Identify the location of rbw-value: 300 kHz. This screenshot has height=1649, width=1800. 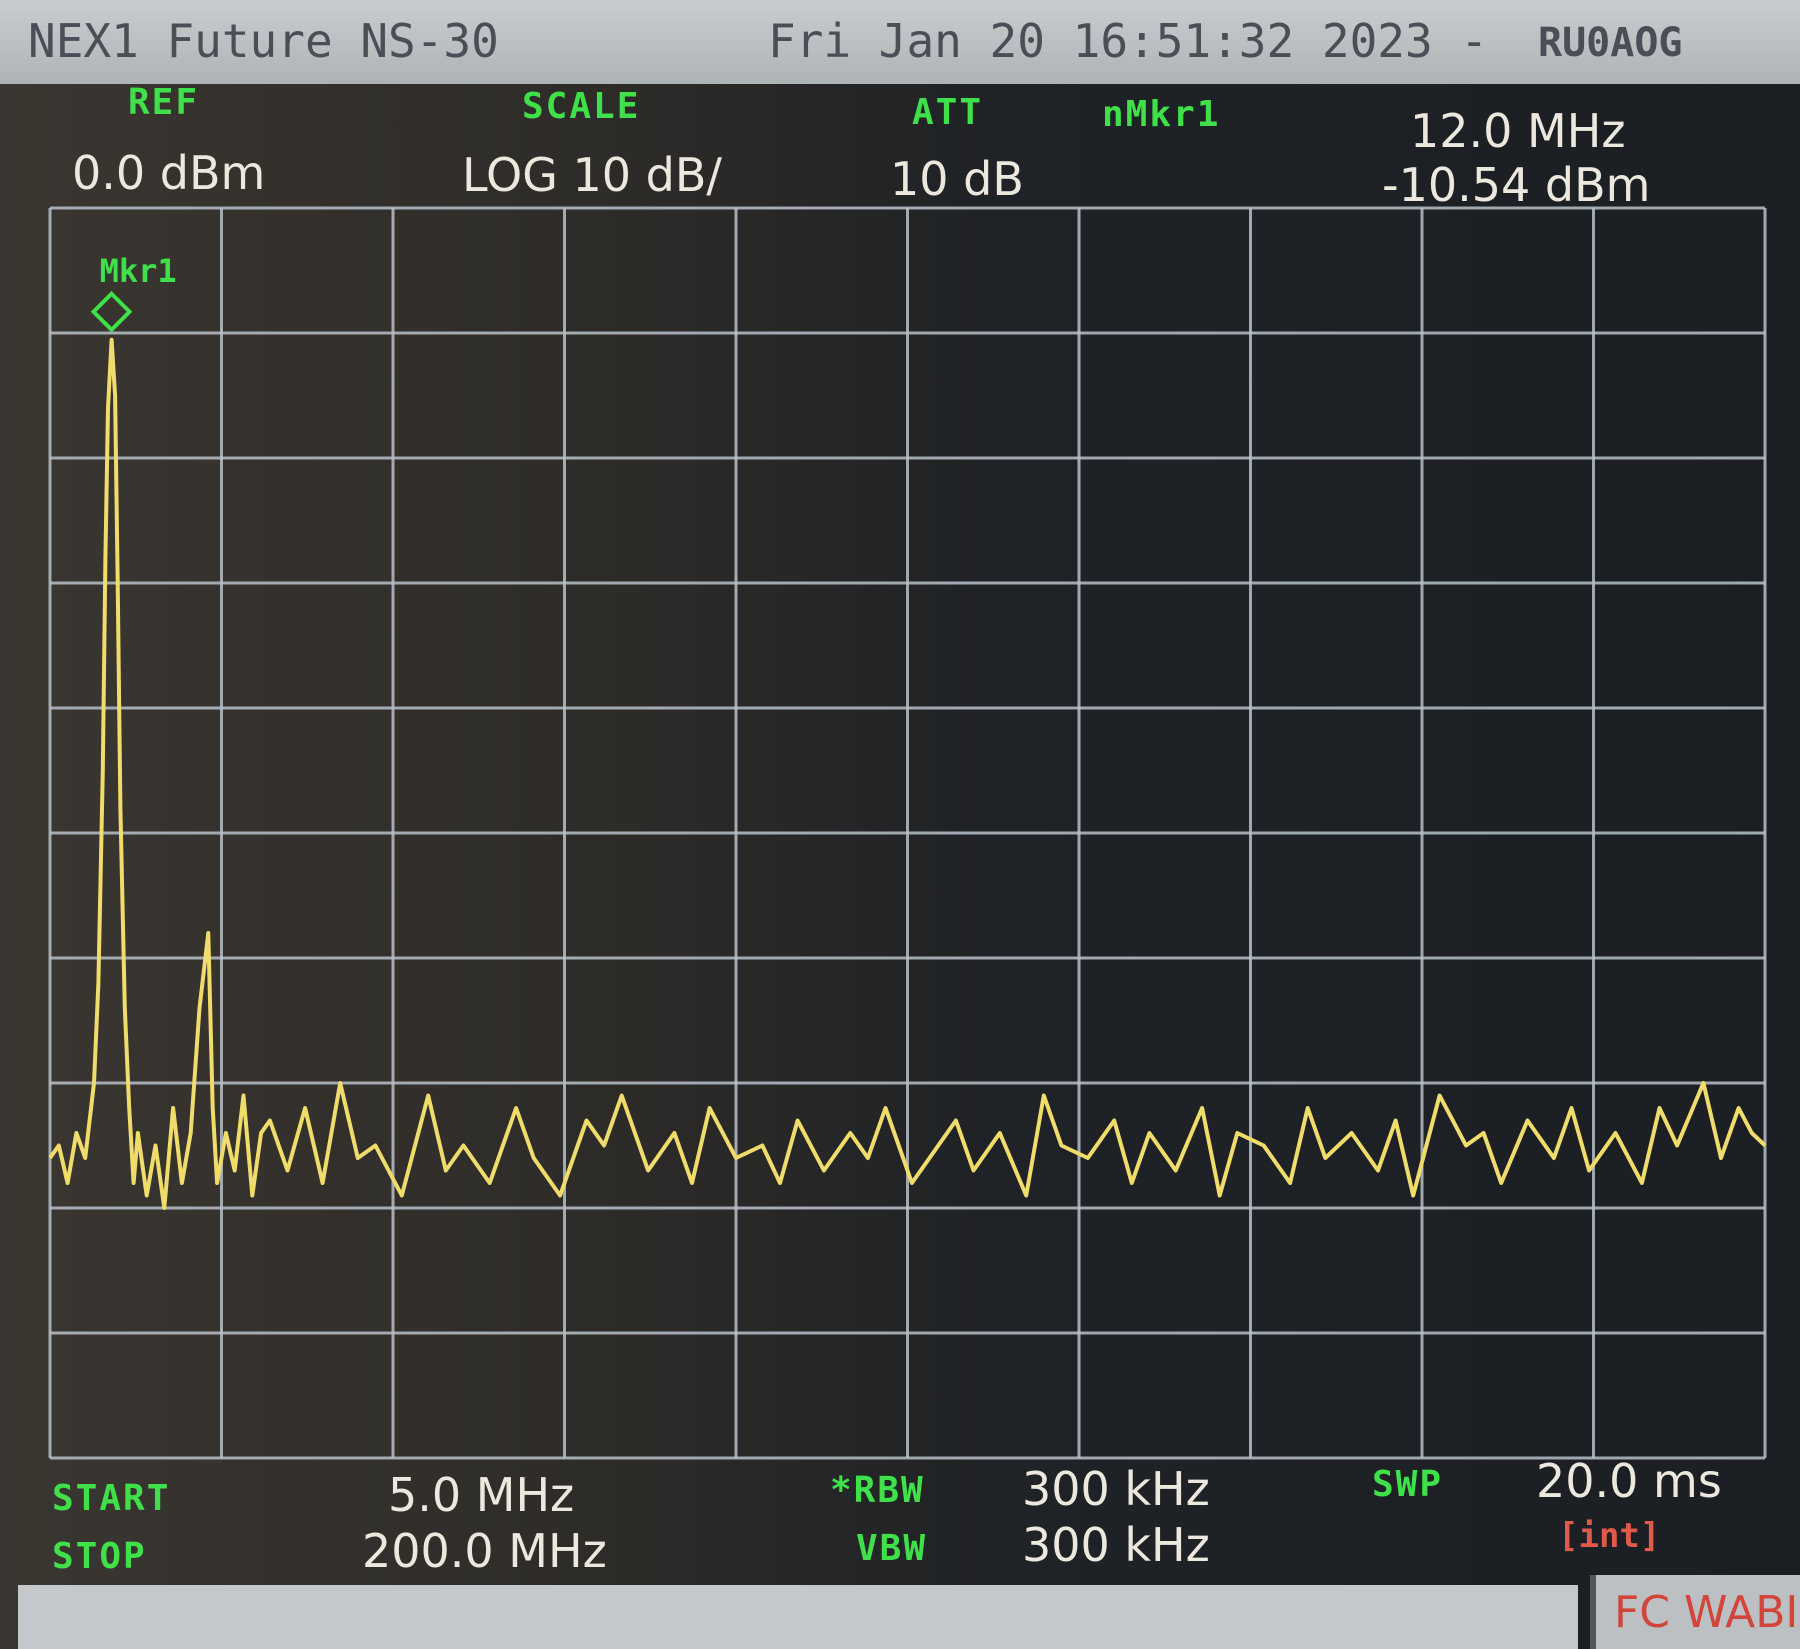
(1116, 1489).